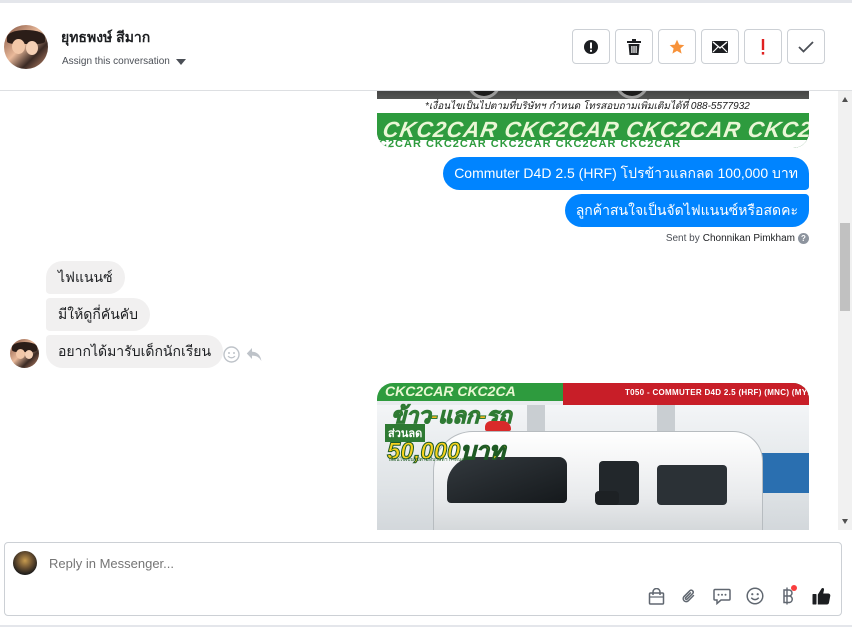 This screenshot has width=852, height=627. Describe the element at coordinates (116, 61) in the screenshot. I see `assign-label: Assign this conversation` at that location.